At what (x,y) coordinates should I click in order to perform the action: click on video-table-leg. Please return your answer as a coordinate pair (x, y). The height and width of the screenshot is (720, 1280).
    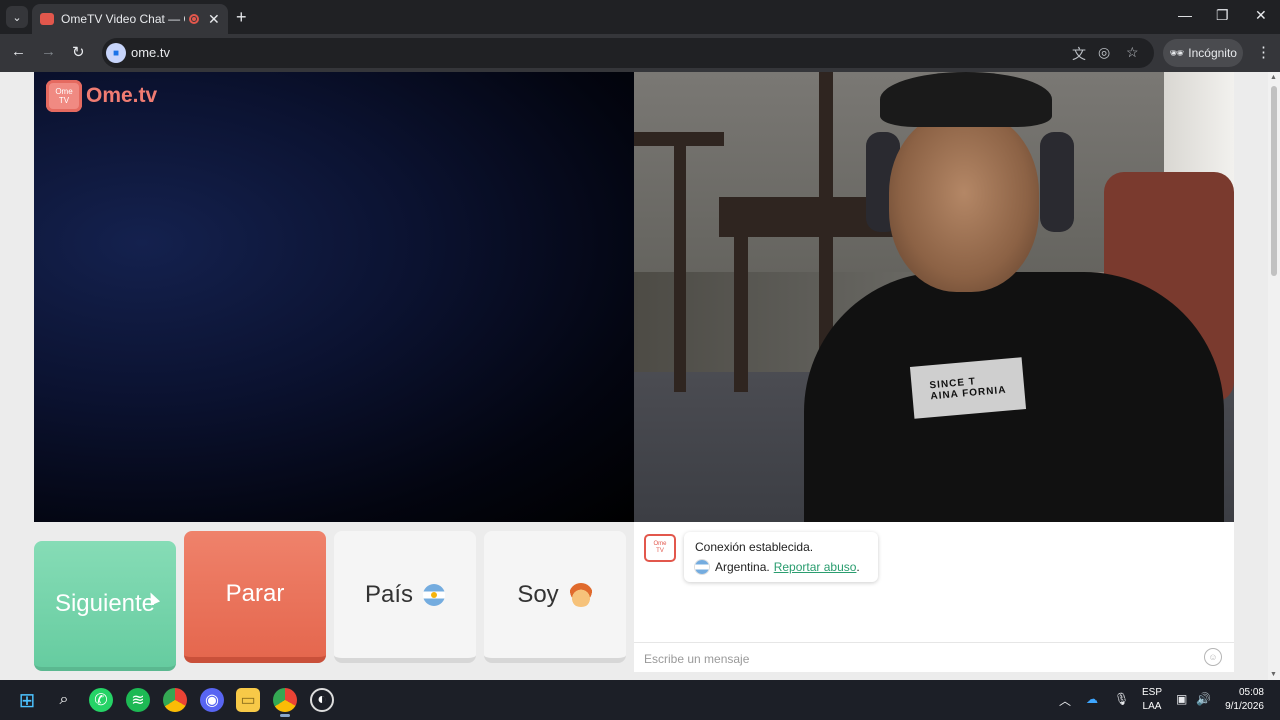
    Looking at the image, I should click on (680, 267).